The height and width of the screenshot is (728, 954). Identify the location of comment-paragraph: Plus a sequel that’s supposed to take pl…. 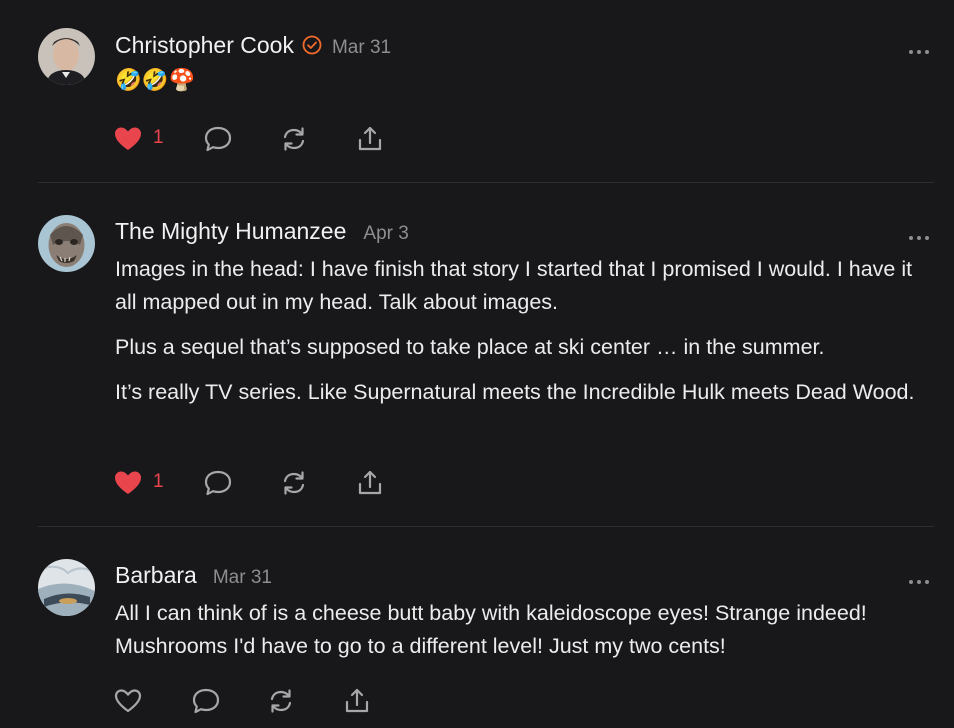
(470, 347).